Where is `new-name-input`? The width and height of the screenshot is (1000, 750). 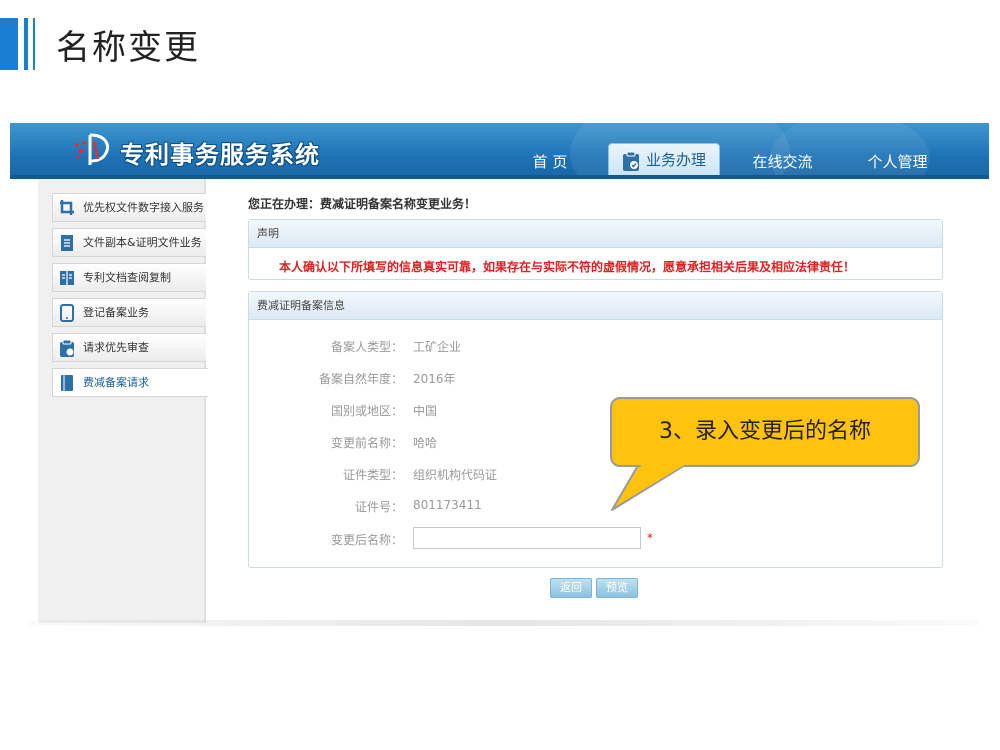
new-name-input is located at coordinates (527, 538).